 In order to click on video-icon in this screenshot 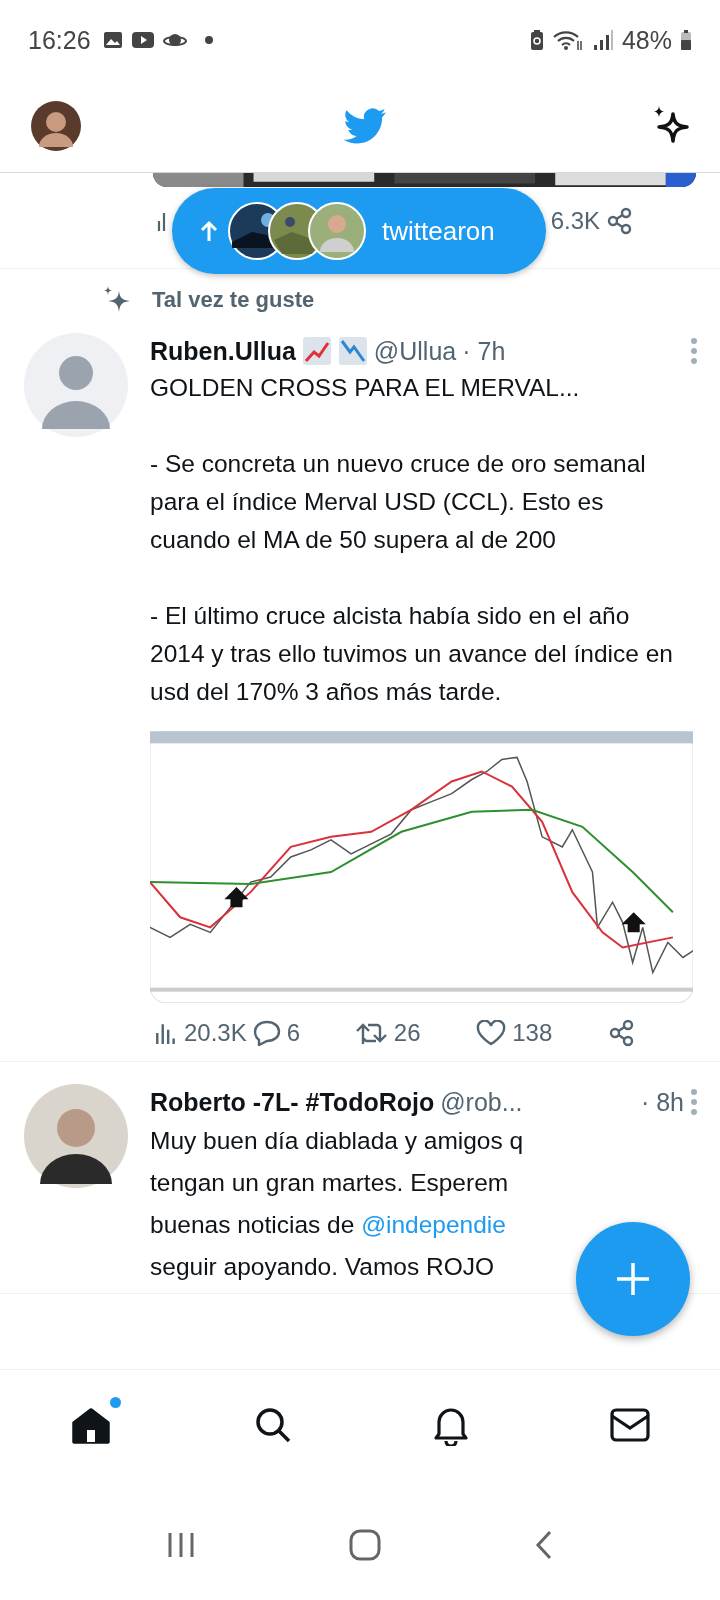, I will do `click(142, 40)`.